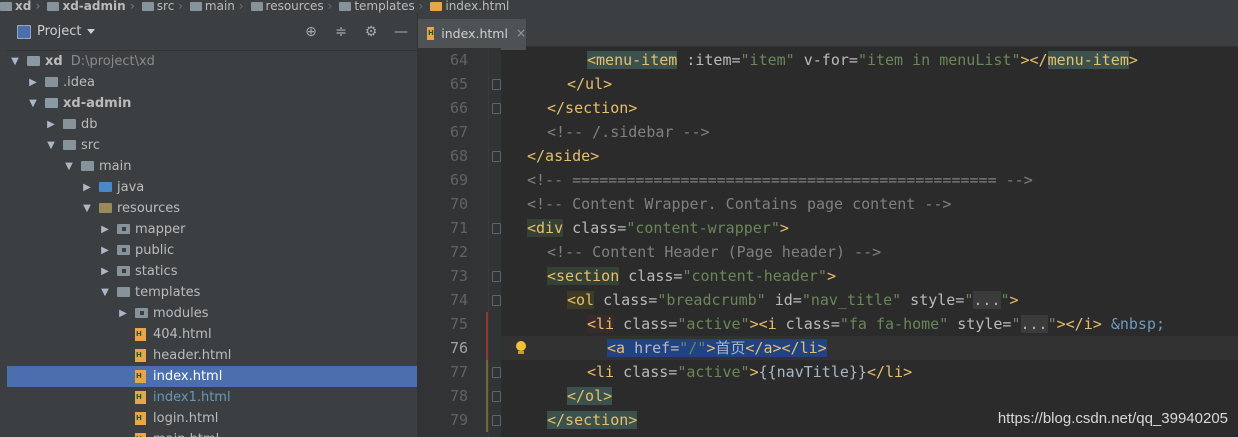 The height and width of the screenshot is (437, 1238). Describe the element at coordinates (869, 348) in the screenshot. I see `code-line: <a href="/">首页</a></li>` at that location.